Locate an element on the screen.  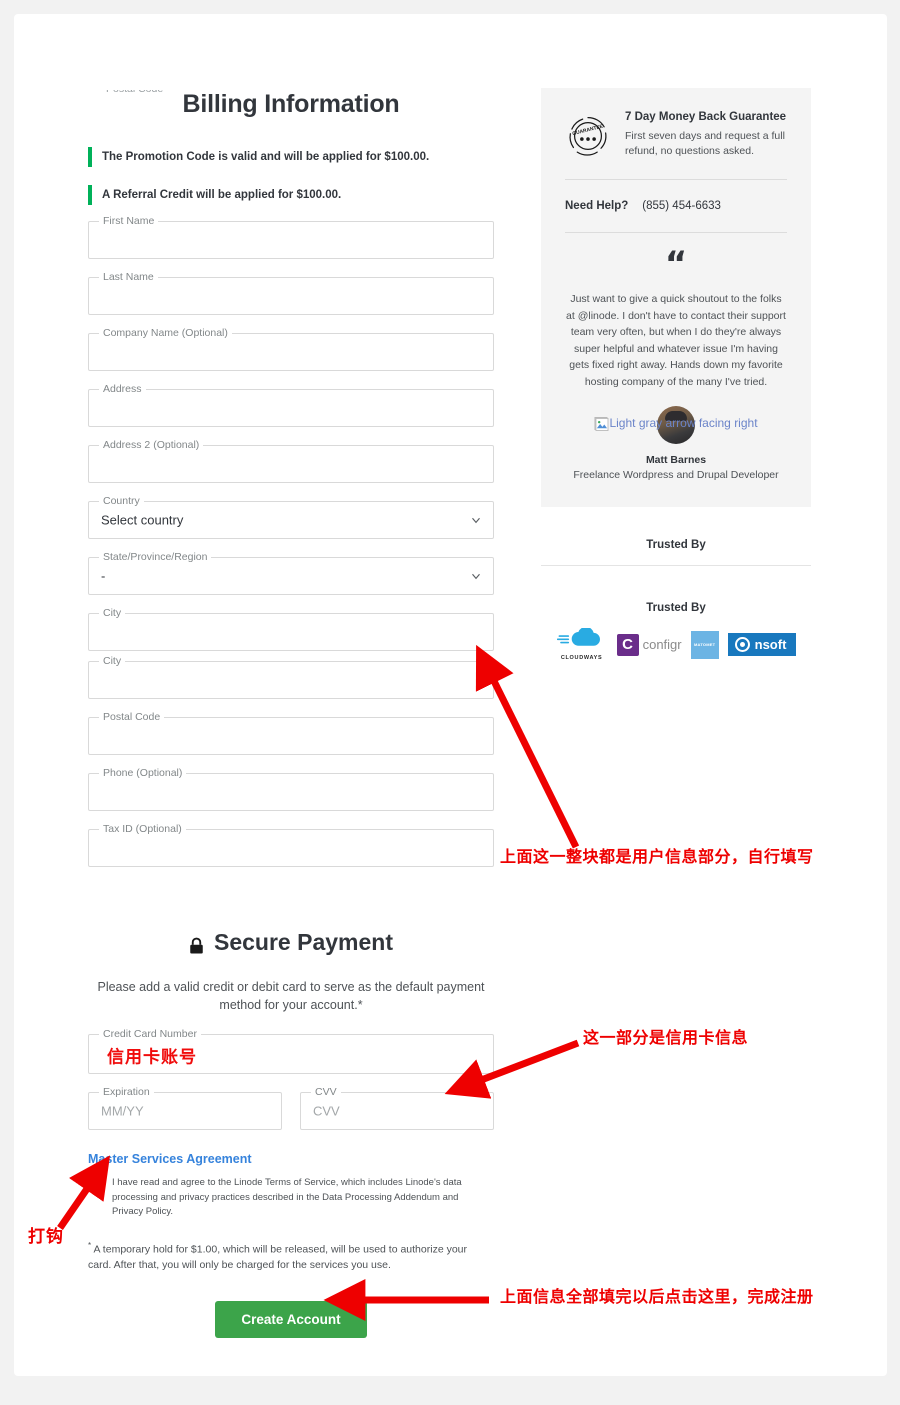
annotation-user-info: 上面这一整块都是用户信息部分，自行填写 is located at coordinates (657, 856).